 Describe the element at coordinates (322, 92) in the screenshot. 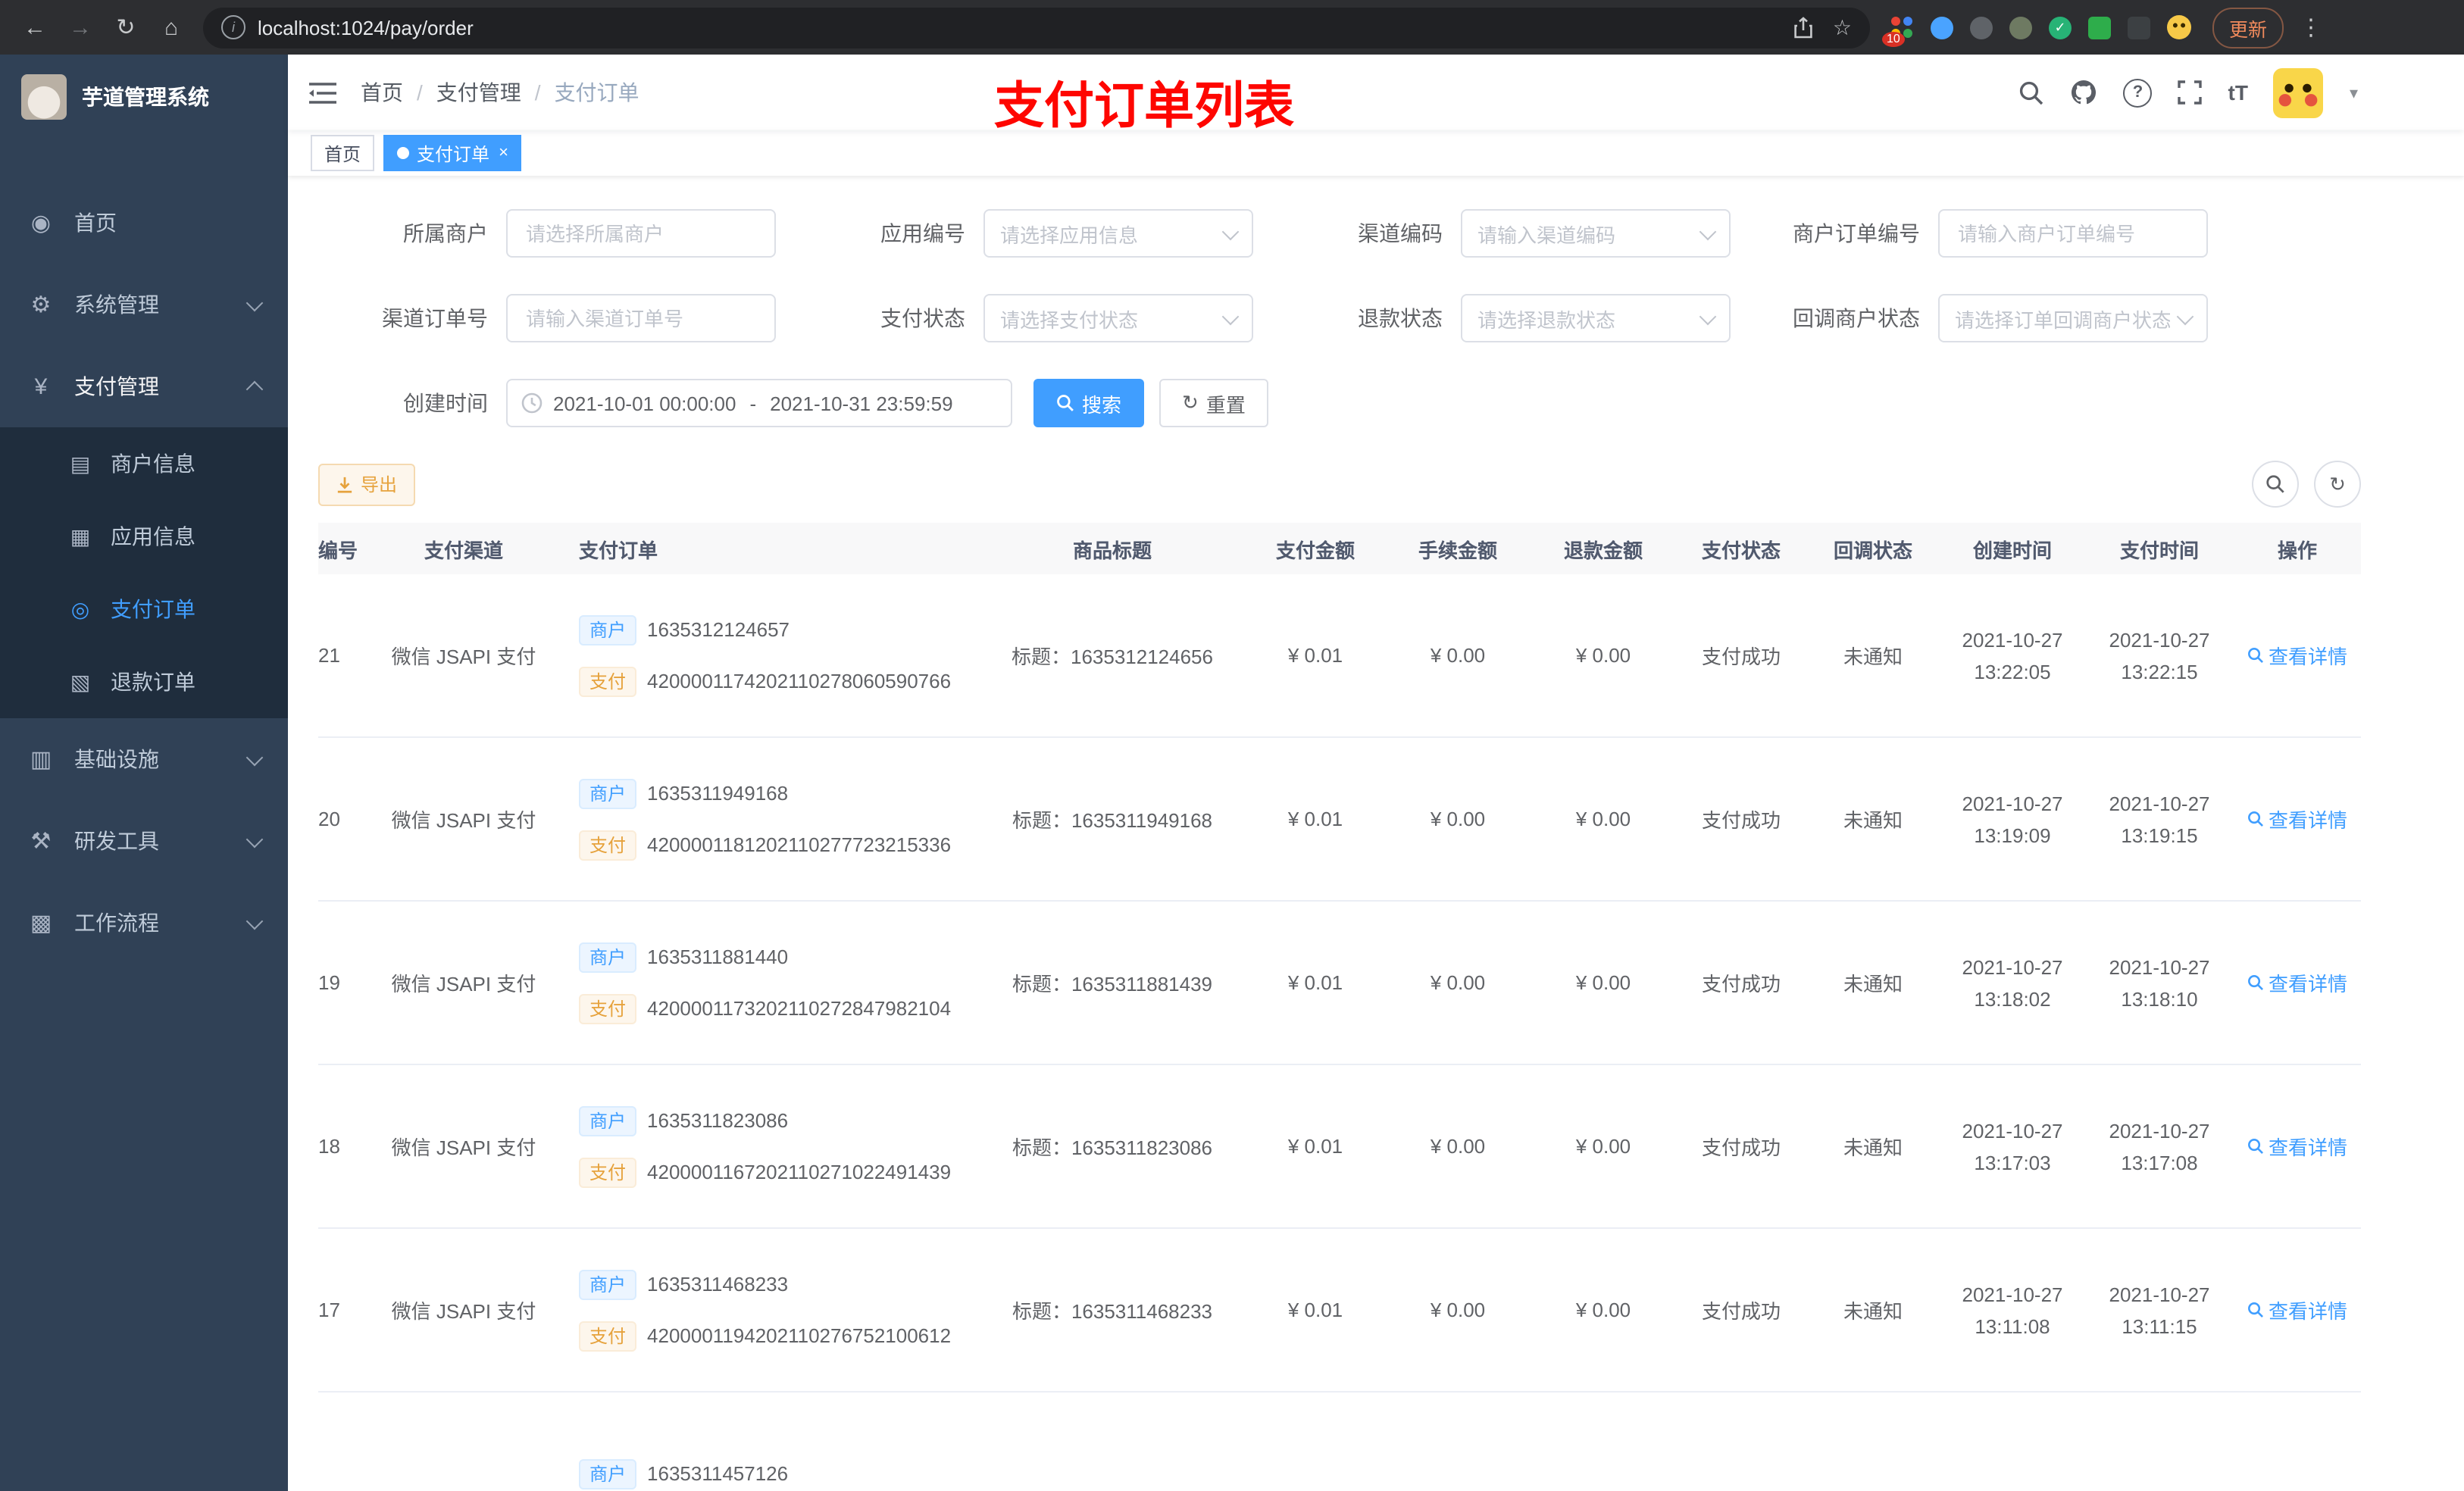

I see `sidebar-toggle-icon` at that location.